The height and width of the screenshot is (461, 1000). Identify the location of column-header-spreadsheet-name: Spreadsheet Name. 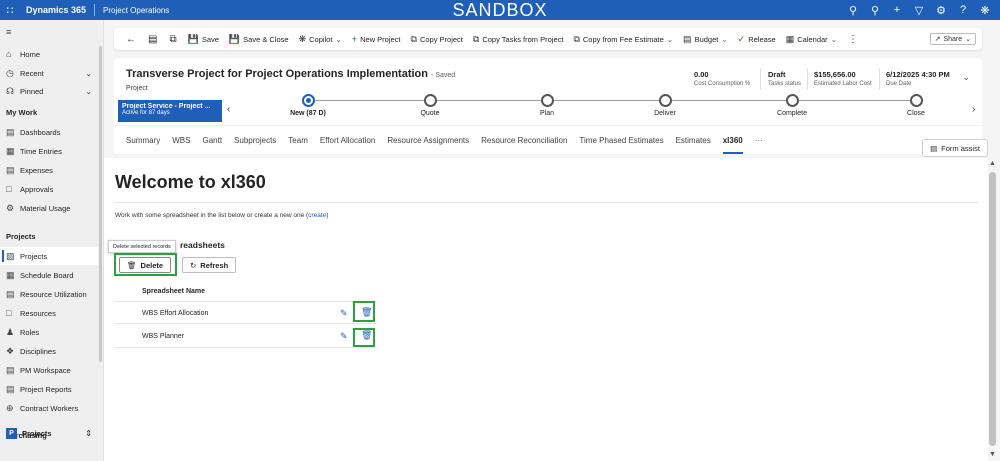
(173, 291).